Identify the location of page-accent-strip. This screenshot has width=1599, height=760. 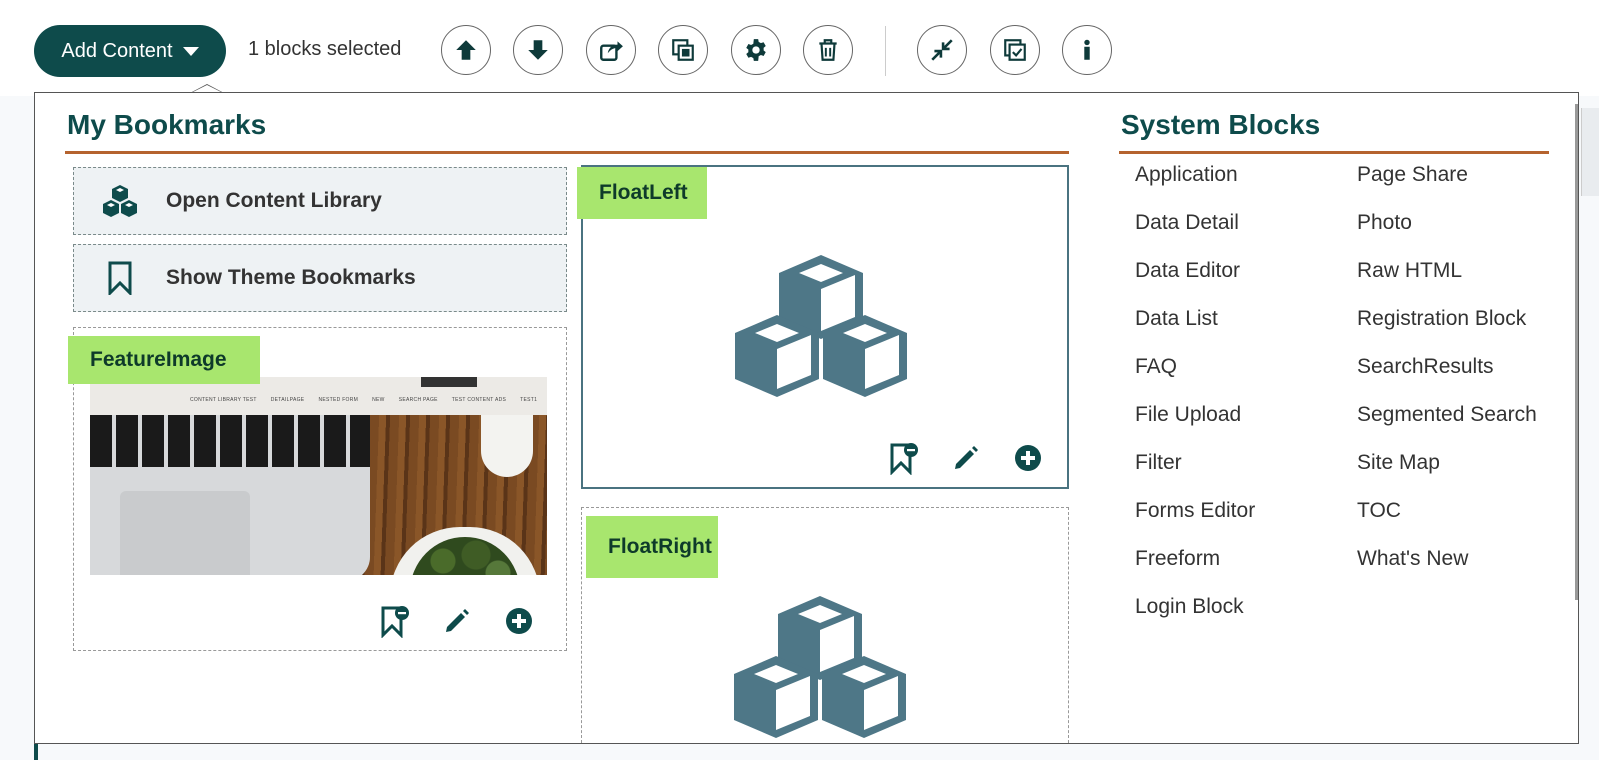
(36, 752).